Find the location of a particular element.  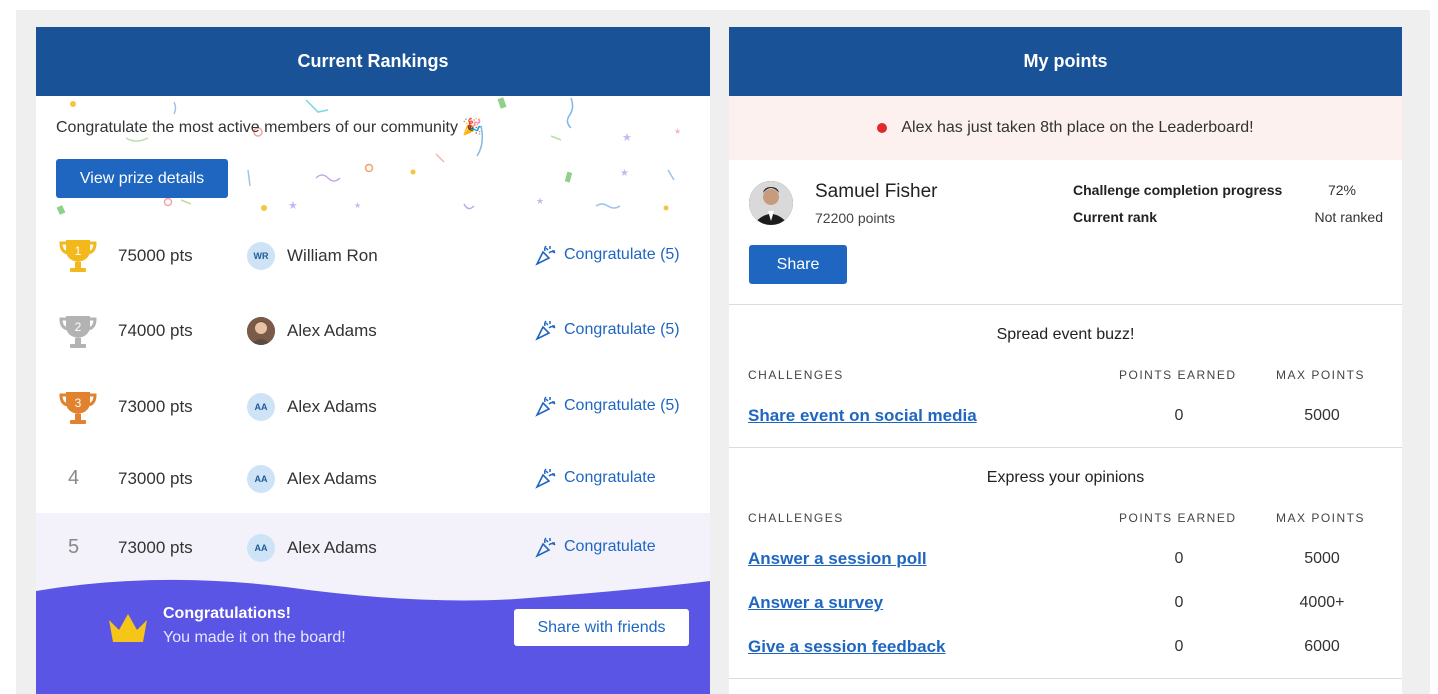

section-title: Express your opinions is located at coordinates (1065, 477).